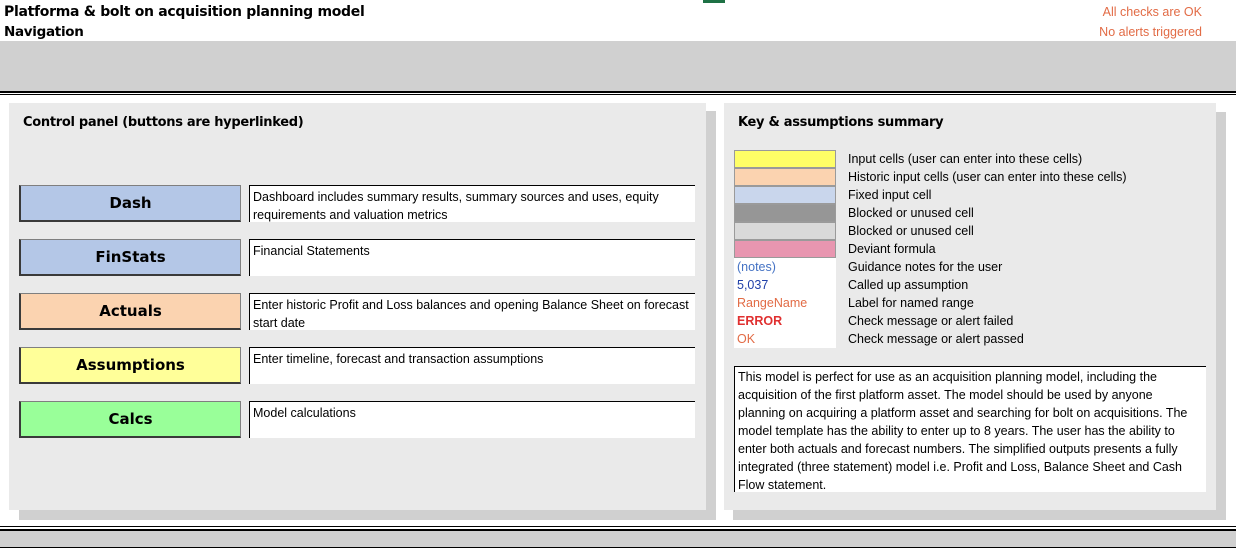 The width and height of the screenshot is (1236, 550). What do you see at coordinates (908, 285) in the screenshot?
I see `key-label-called-up: Called up assumption` at bounding box center [908, 285].